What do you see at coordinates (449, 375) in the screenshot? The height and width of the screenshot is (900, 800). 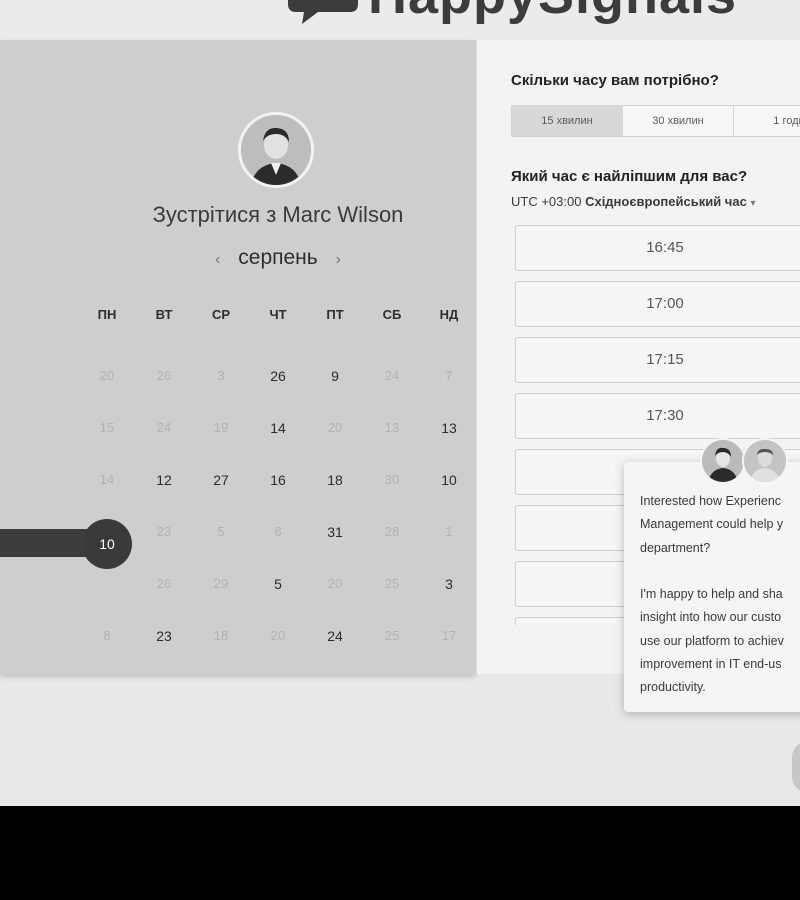 I see `calendar-day-unavailable: 7` at bounding box center [449, 375].